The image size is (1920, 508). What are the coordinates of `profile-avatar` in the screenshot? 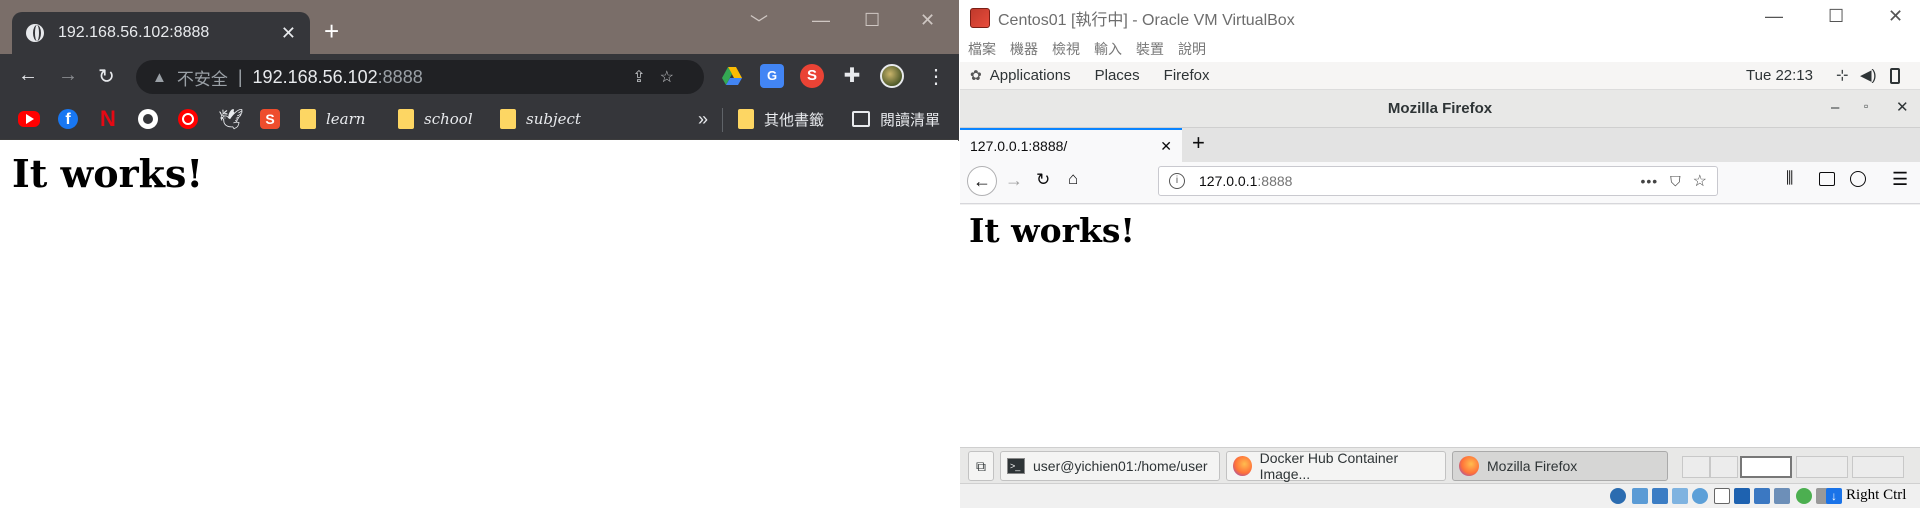 It's located at (892, 76).